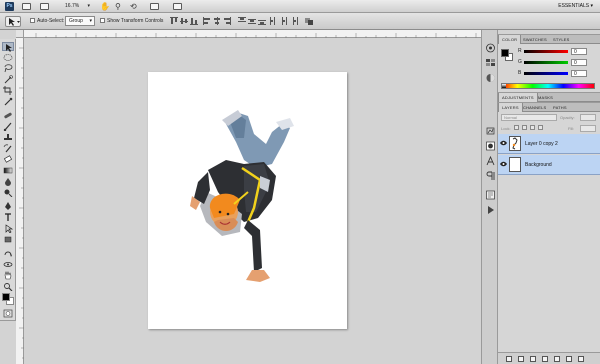  Describe the element at coordinates (32, 20) in the screenshot. I see `auto-select-checkbox` at that location.